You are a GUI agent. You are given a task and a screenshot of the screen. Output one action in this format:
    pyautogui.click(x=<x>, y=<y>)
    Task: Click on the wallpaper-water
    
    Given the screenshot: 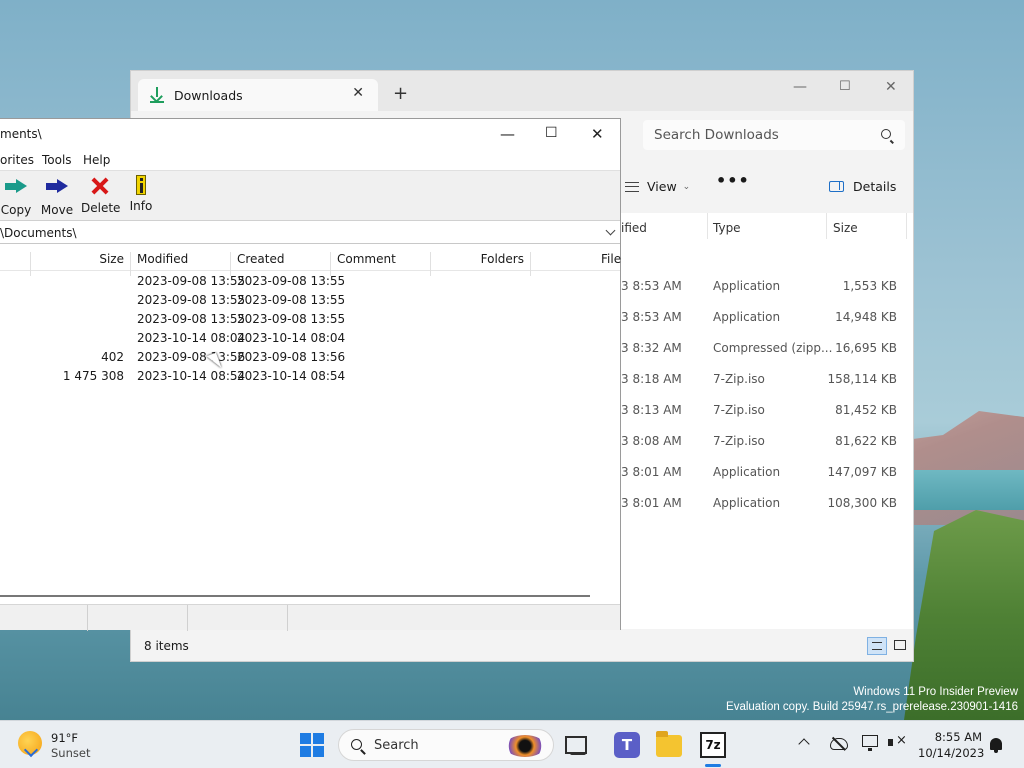 What is the action you would take?
    pyautogui.click(x=969, y=490)
    